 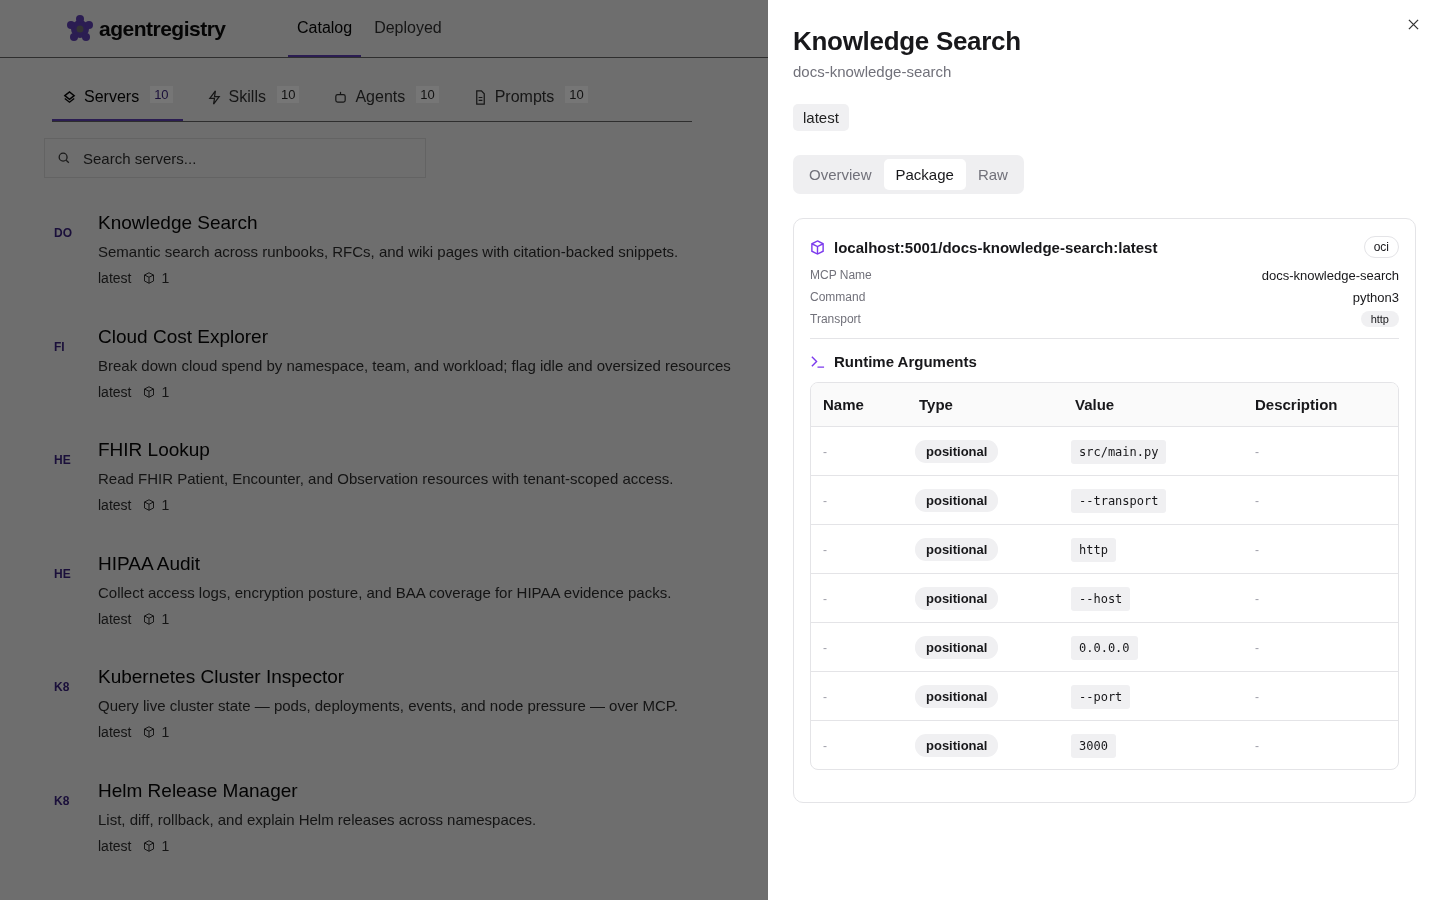 I want to click on value-code: --host, so click(x=1101, y=599).